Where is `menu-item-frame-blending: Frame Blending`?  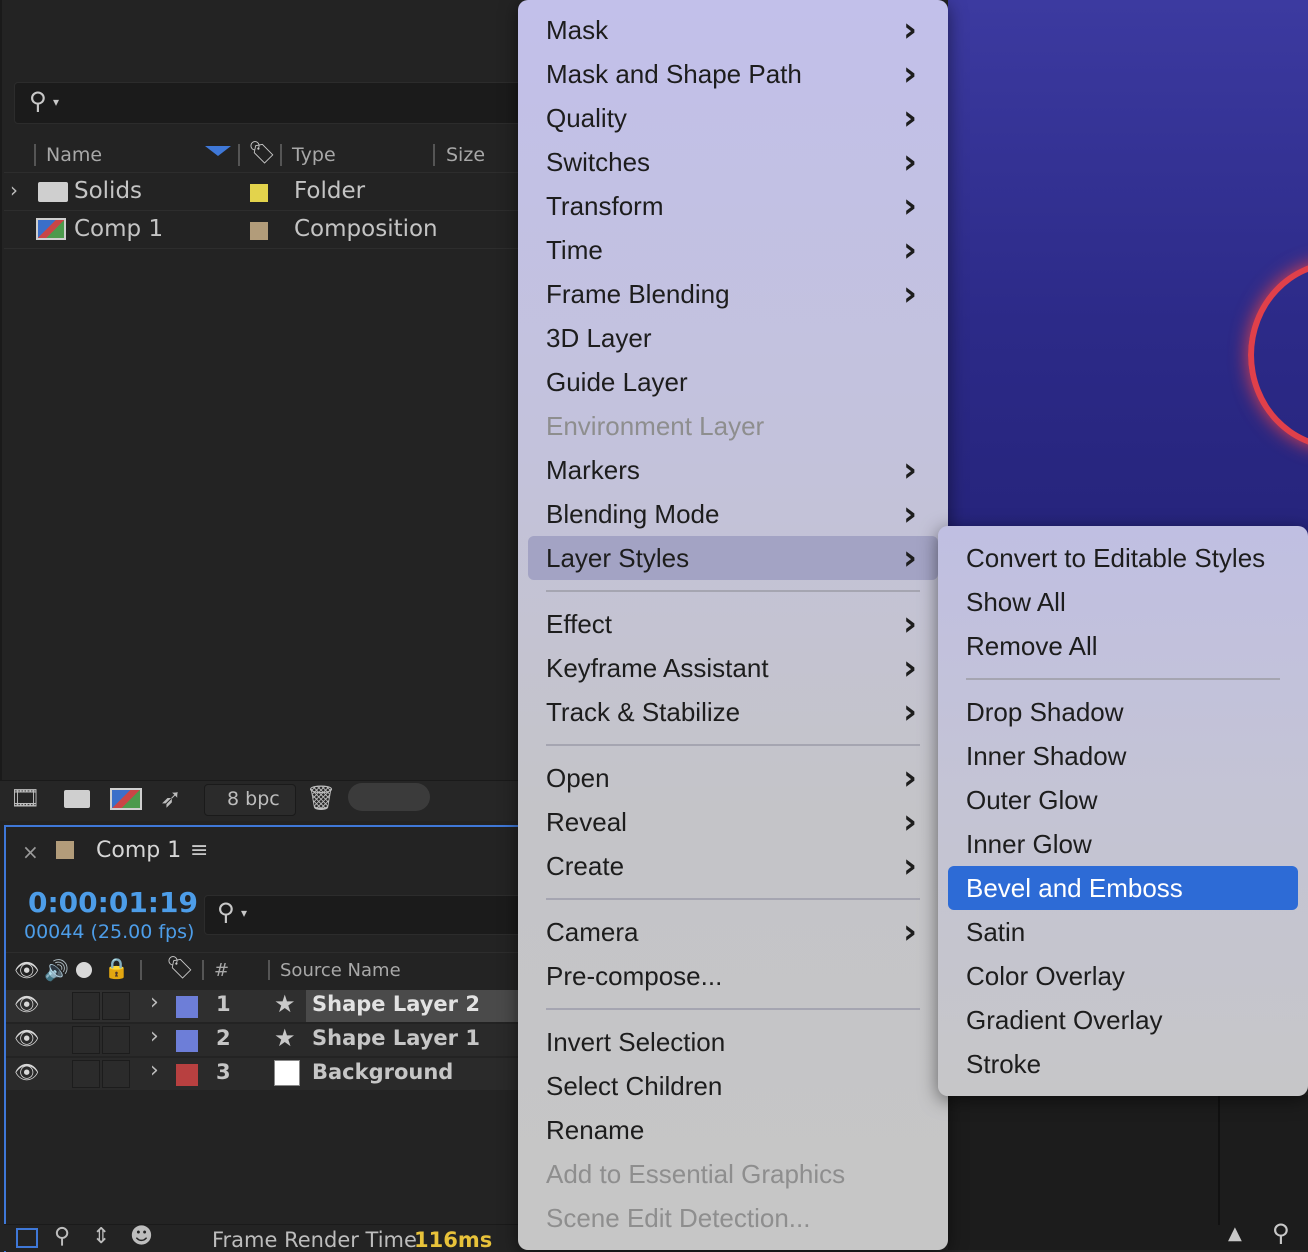
menu-item-frame-blending: Frame Blending is located at coordinates (638, 294).